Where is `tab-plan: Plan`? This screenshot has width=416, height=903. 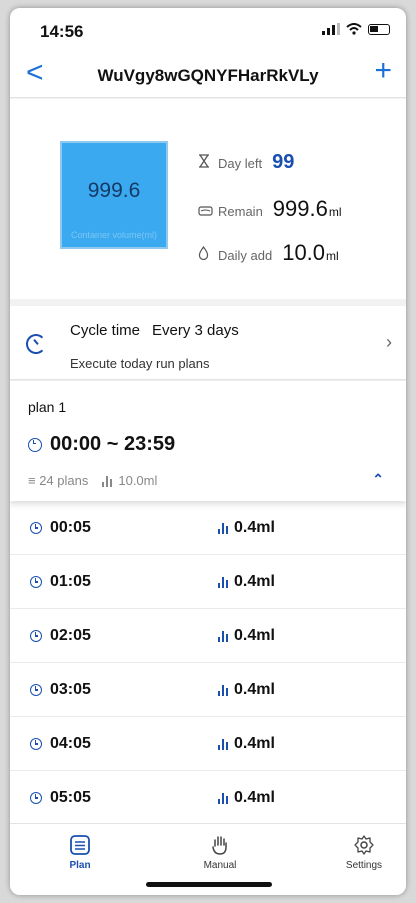 tab-plan: Plan is located at coordinates (80, 852).